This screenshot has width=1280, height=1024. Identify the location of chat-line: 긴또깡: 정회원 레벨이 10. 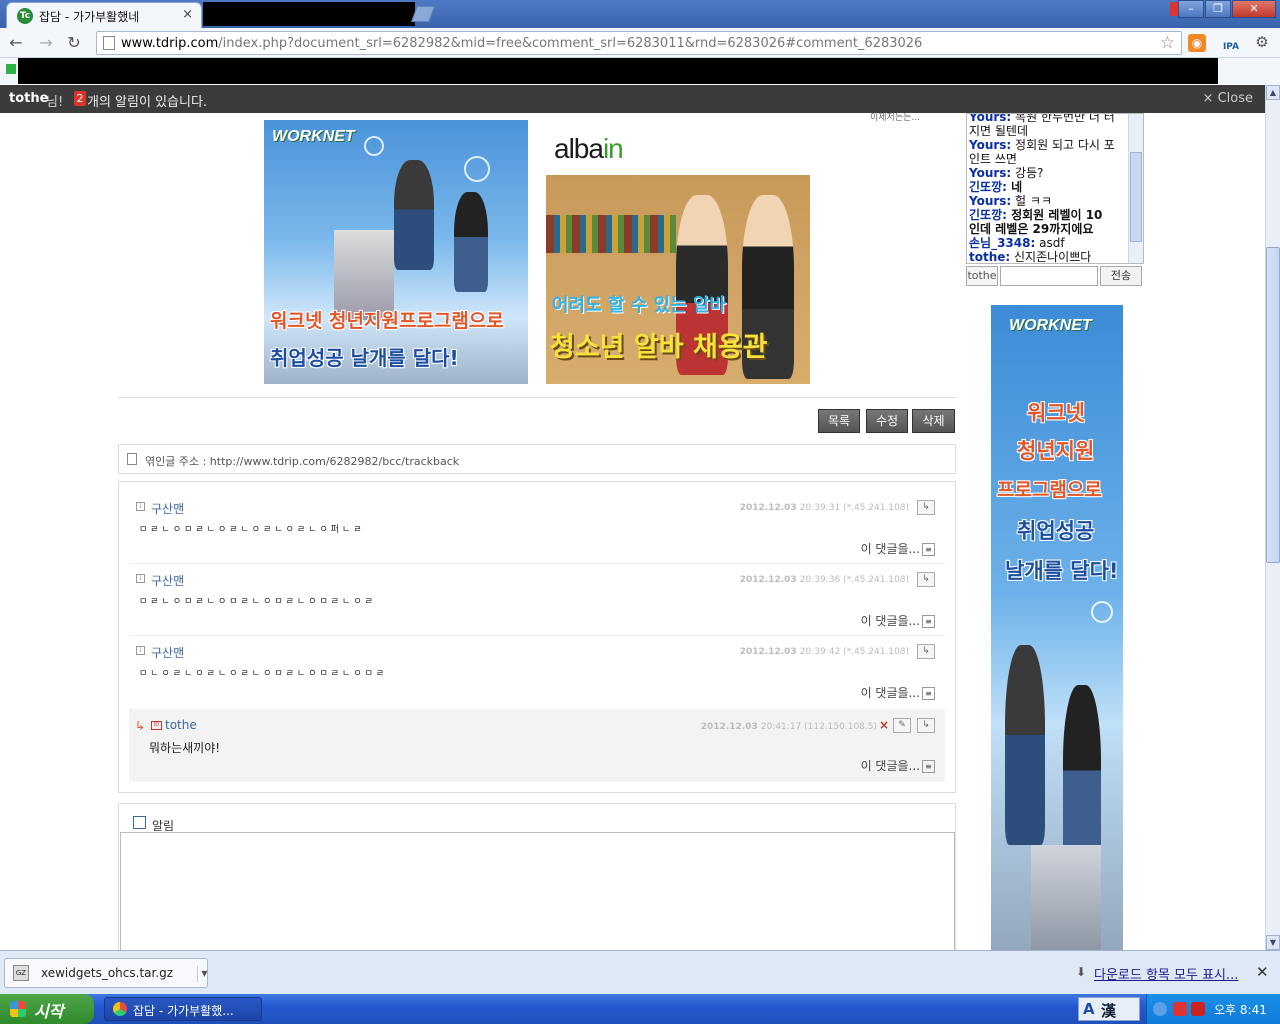
(1048, 215).